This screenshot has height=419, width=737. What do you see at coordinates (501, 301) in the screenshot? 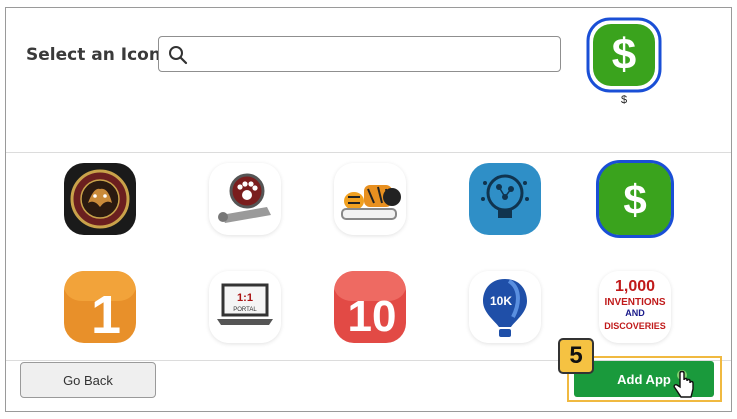
I see `balloon-glyph: 10K` at bounding box center [501, 301].